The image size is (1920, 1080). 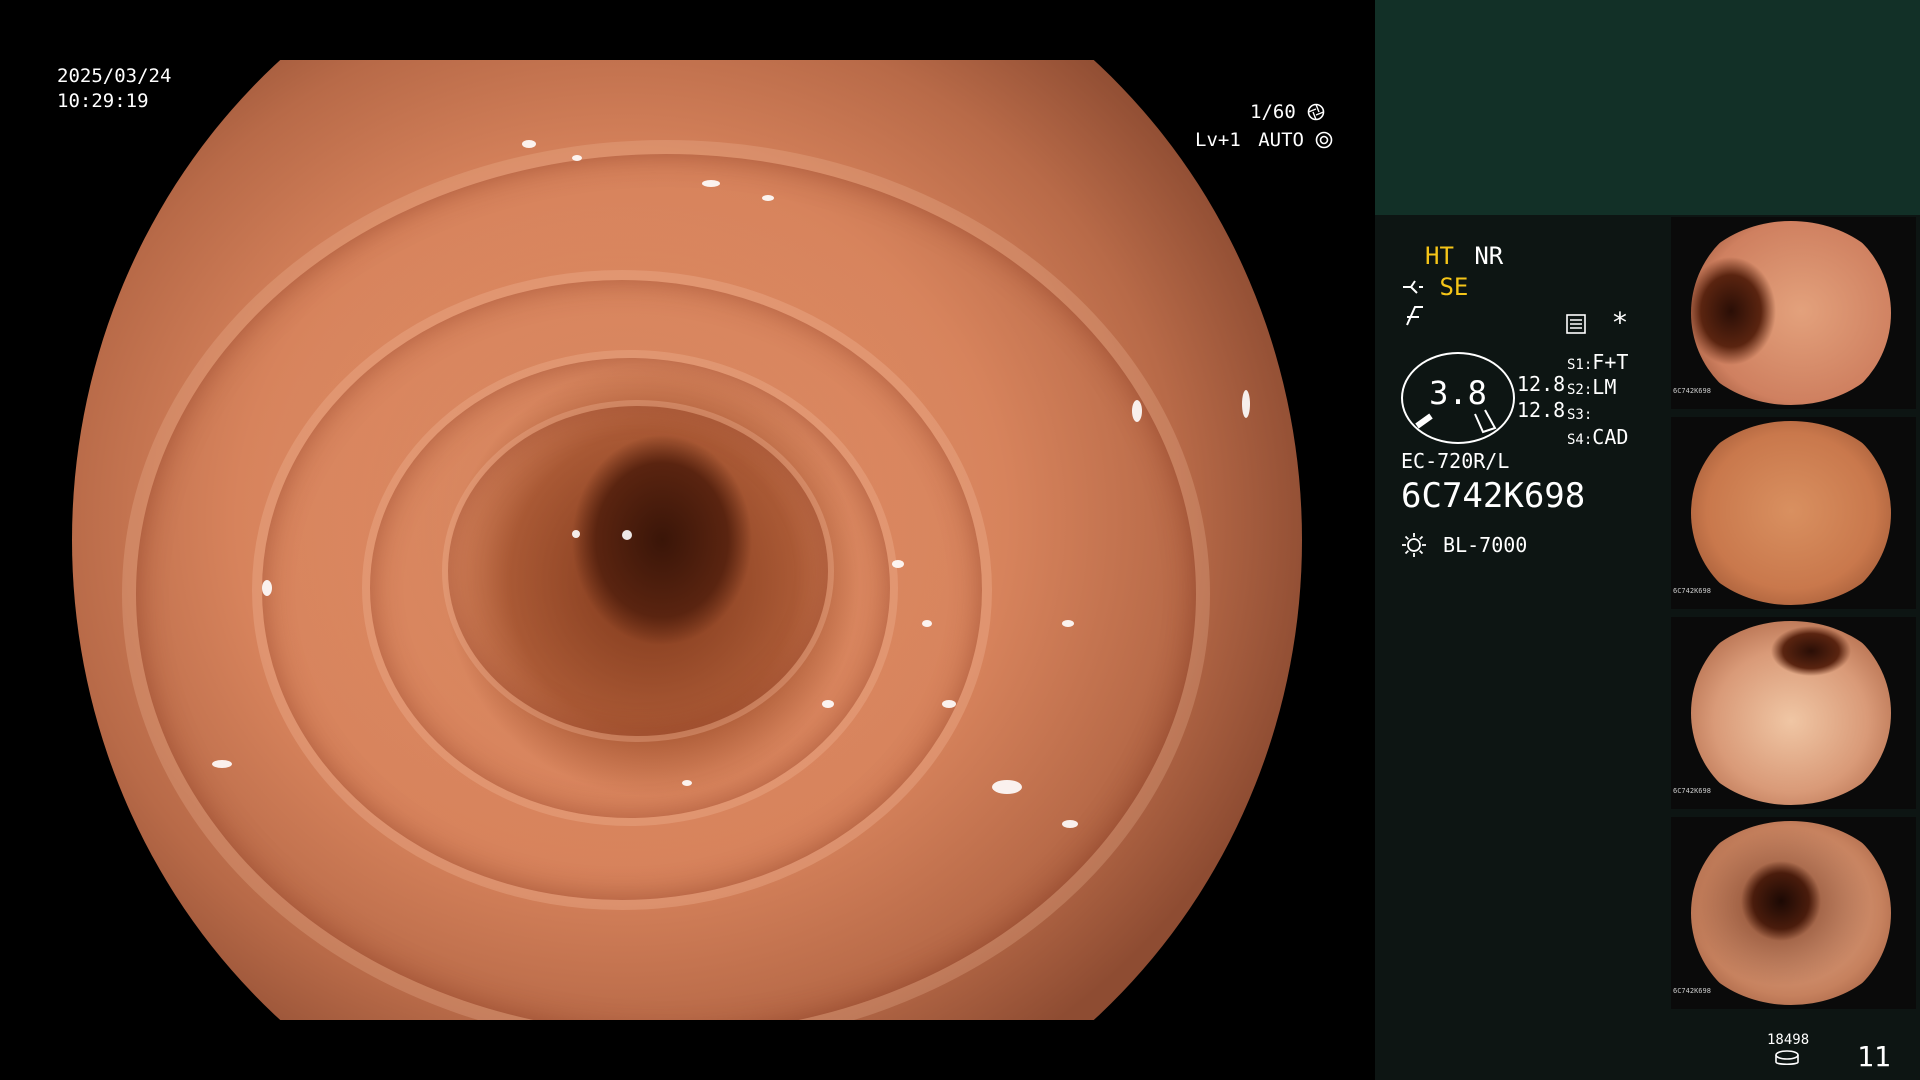 What do you see at coordinates (1610, 437) in the screenshot?
I see `switch-value: CAD` at bounding box center [1610, 437].